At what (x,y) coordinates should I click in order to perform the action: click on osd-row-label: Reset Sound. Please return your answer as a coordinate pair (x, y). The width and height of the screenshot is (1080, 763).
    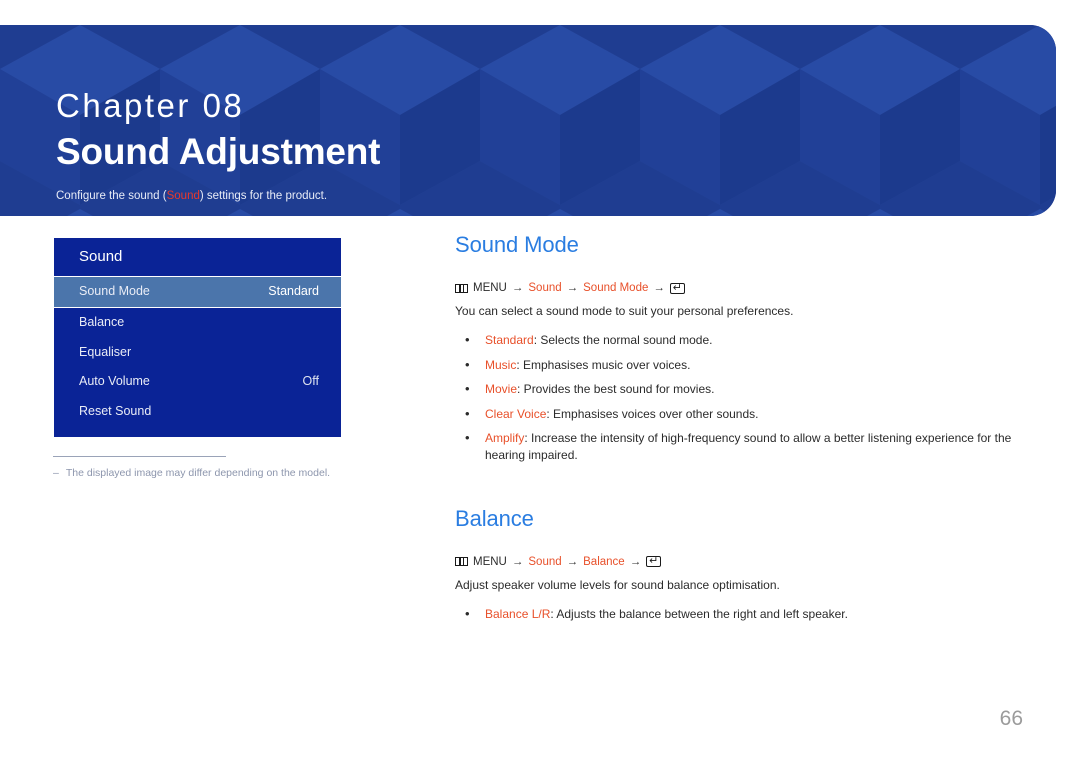
    Looking at the image, I should click on (115, 410).